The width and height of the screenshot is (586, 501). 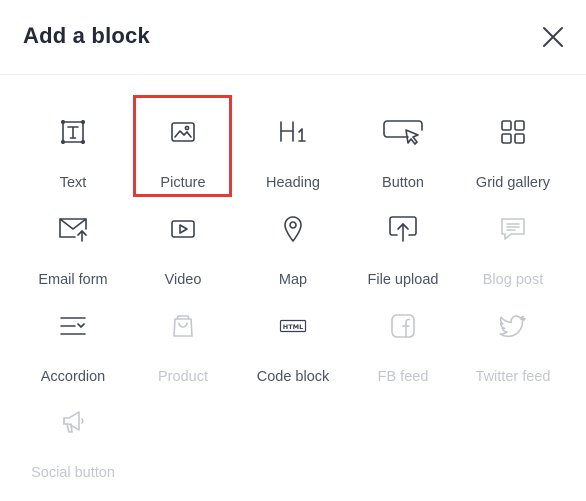 I want to click on block-map: Map, so click(x=293, y=241).